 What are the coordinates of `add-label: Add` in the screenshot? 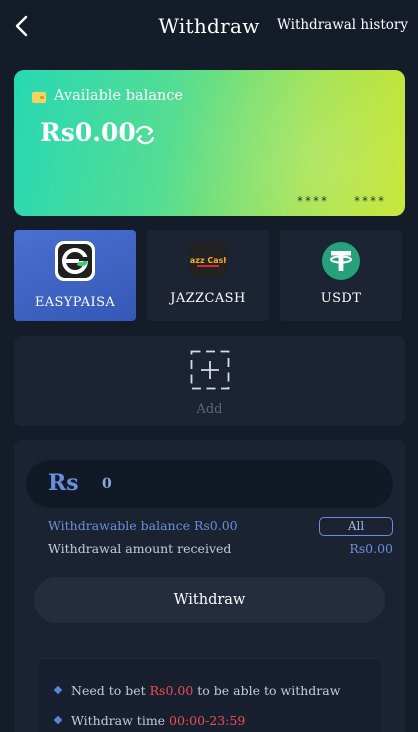 It's located at (209, 409).